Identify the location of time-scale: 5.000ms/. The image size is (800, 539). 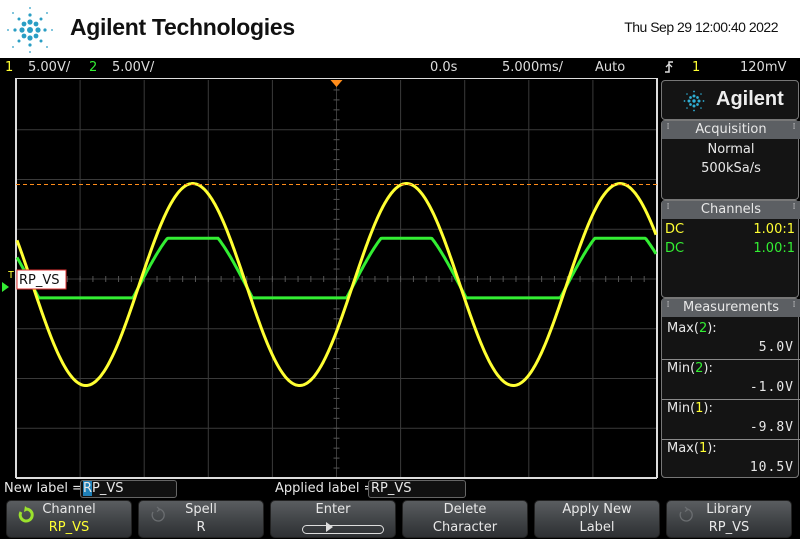
(532, 67).